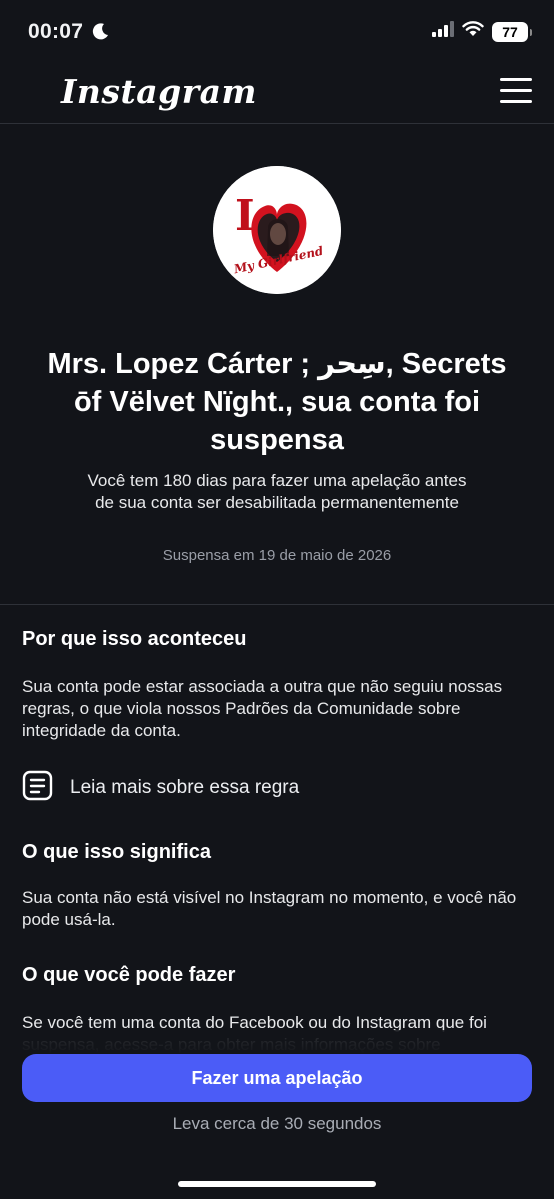 The image size is (554, 1199). What do you see at coordinates (277, 33) in the screenshot?
I see `status-bar: 00:07 77` at bounding box center [277, 33].